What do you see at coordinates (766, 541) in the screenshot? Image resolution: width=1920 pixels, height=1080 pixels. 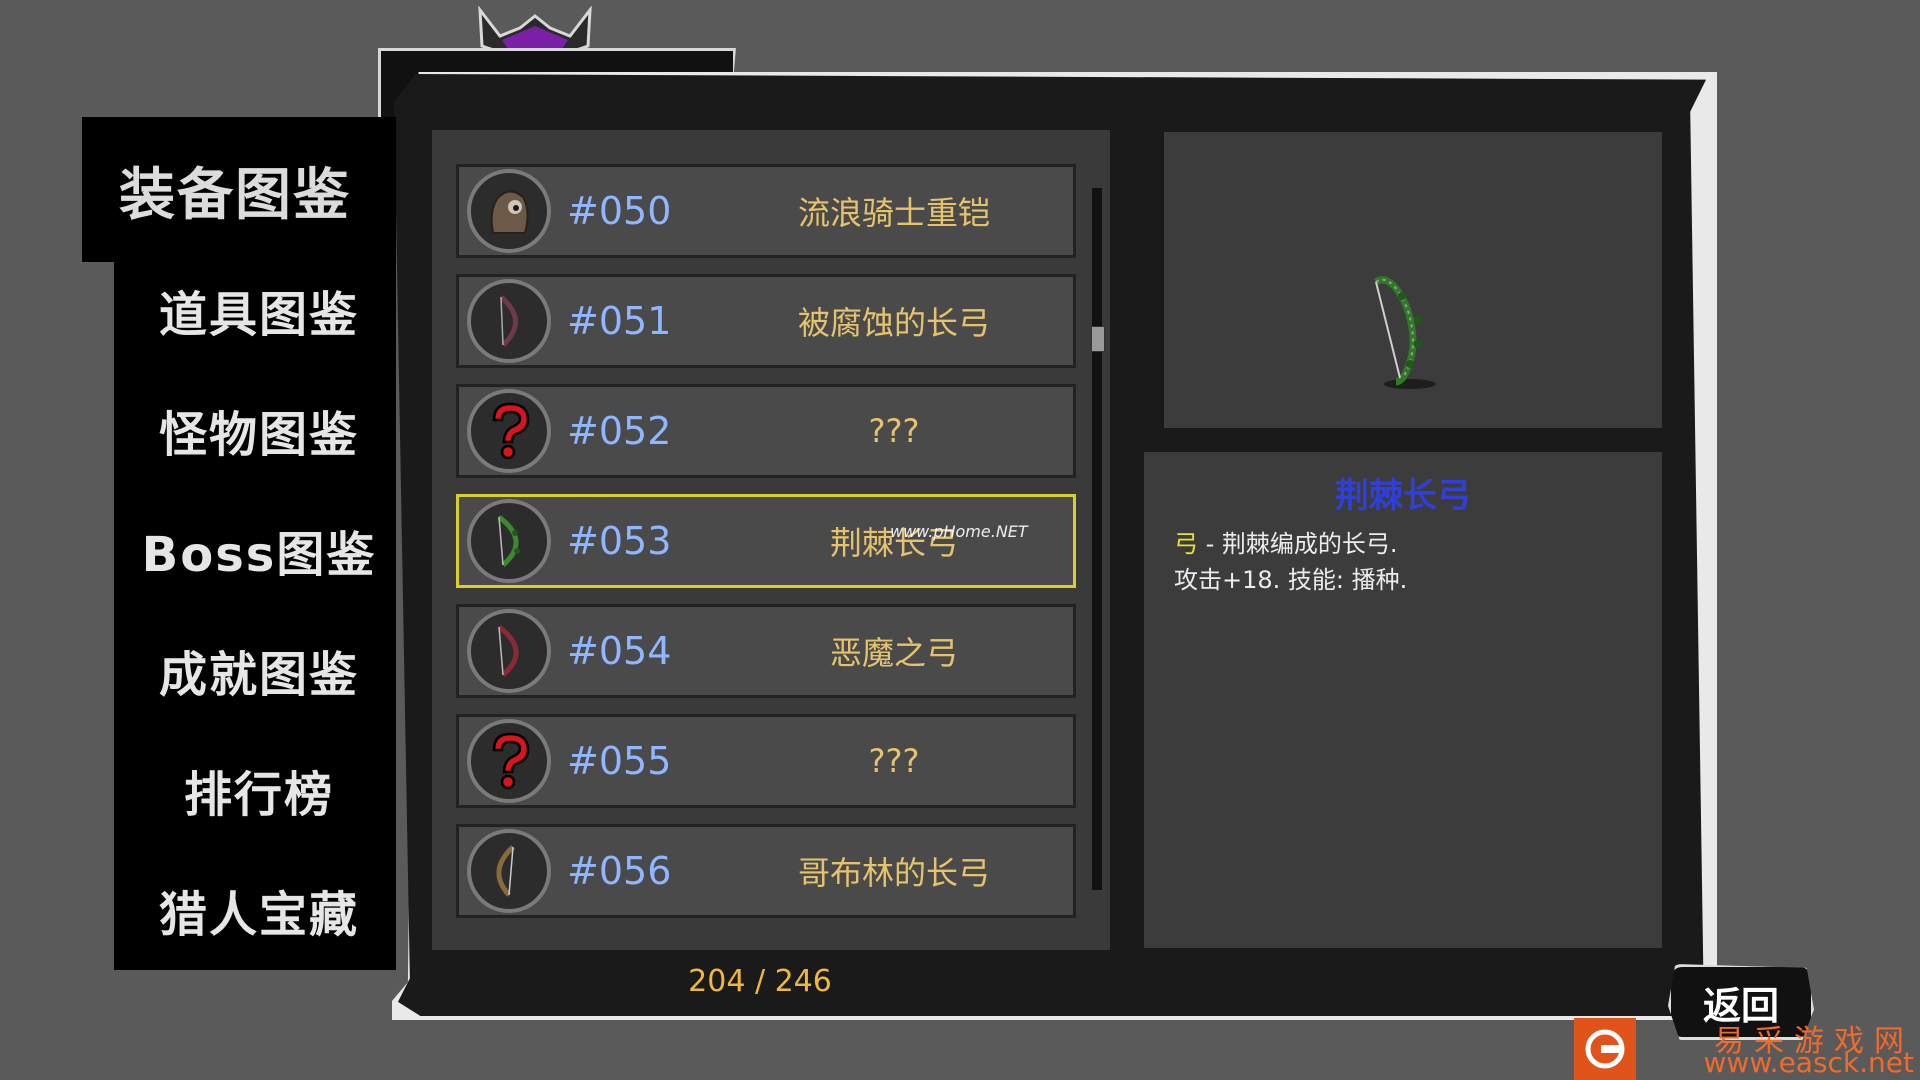 I see `list-item-selected: #053 荆棘长弓` at bounding box center [766, 541].